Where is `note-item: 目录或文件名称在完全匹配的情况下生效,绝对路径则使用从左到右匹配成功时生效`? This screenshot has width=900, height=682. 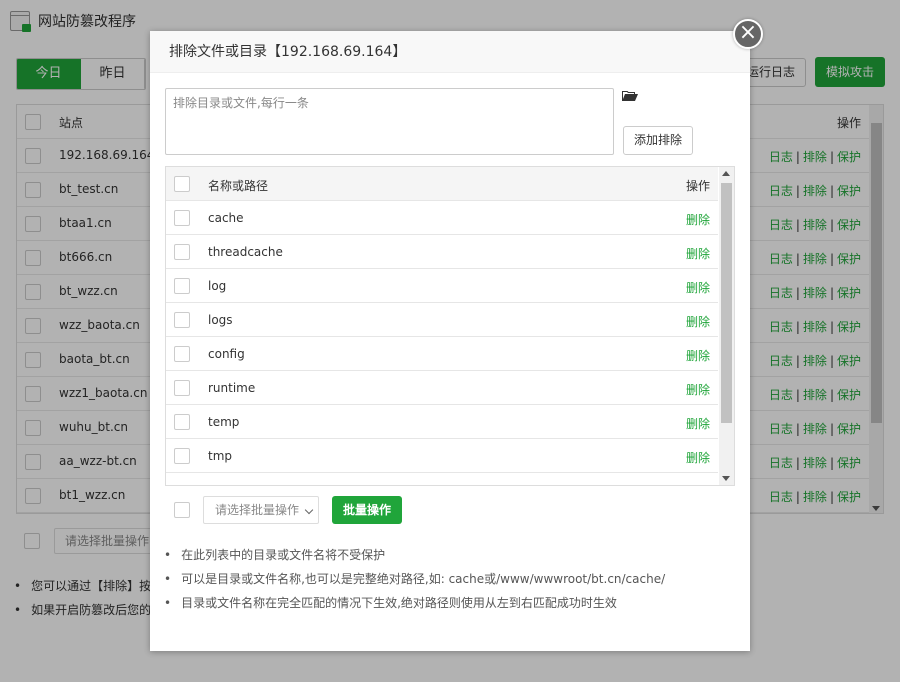
note-item: 目录或文件名称在完全匹配的情况下生效,绝对路径则使用从左到右匹配成功时生效 is located at coordinates (414, 607).